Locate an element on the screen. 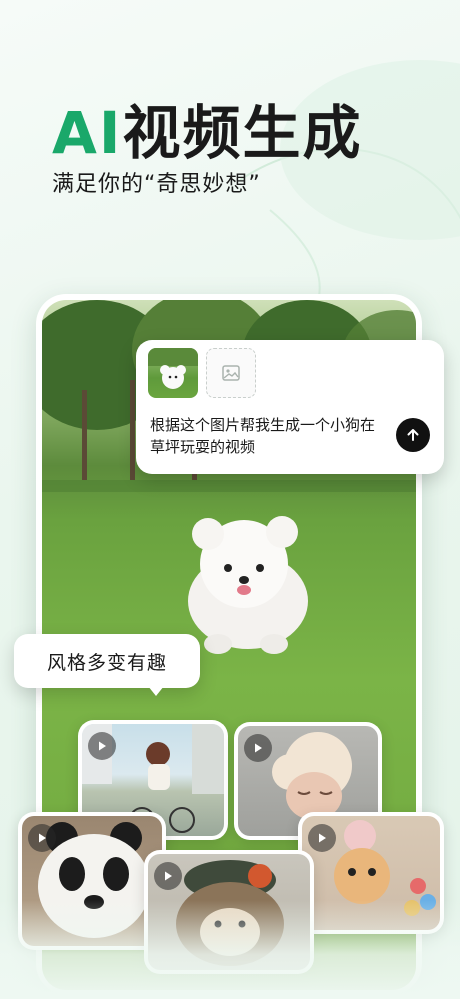  arrow-up-icon is located at coordinates (413, 435).